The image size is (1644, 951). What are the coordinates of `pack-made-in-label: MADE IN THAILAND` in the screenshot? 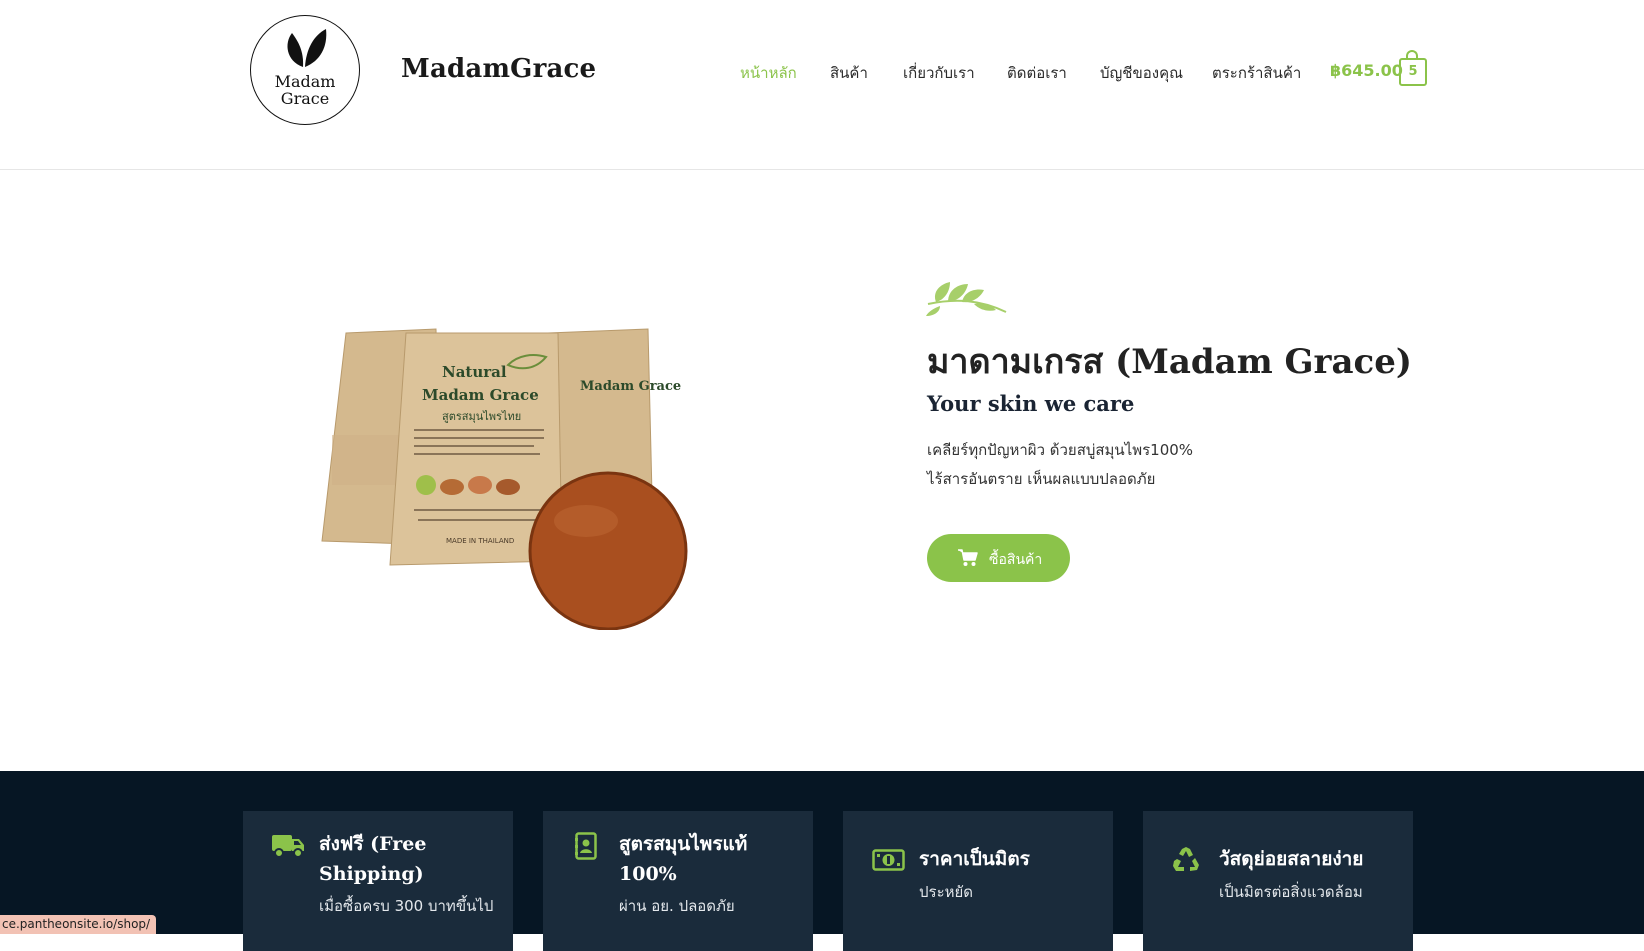 It's located at (480, 541).